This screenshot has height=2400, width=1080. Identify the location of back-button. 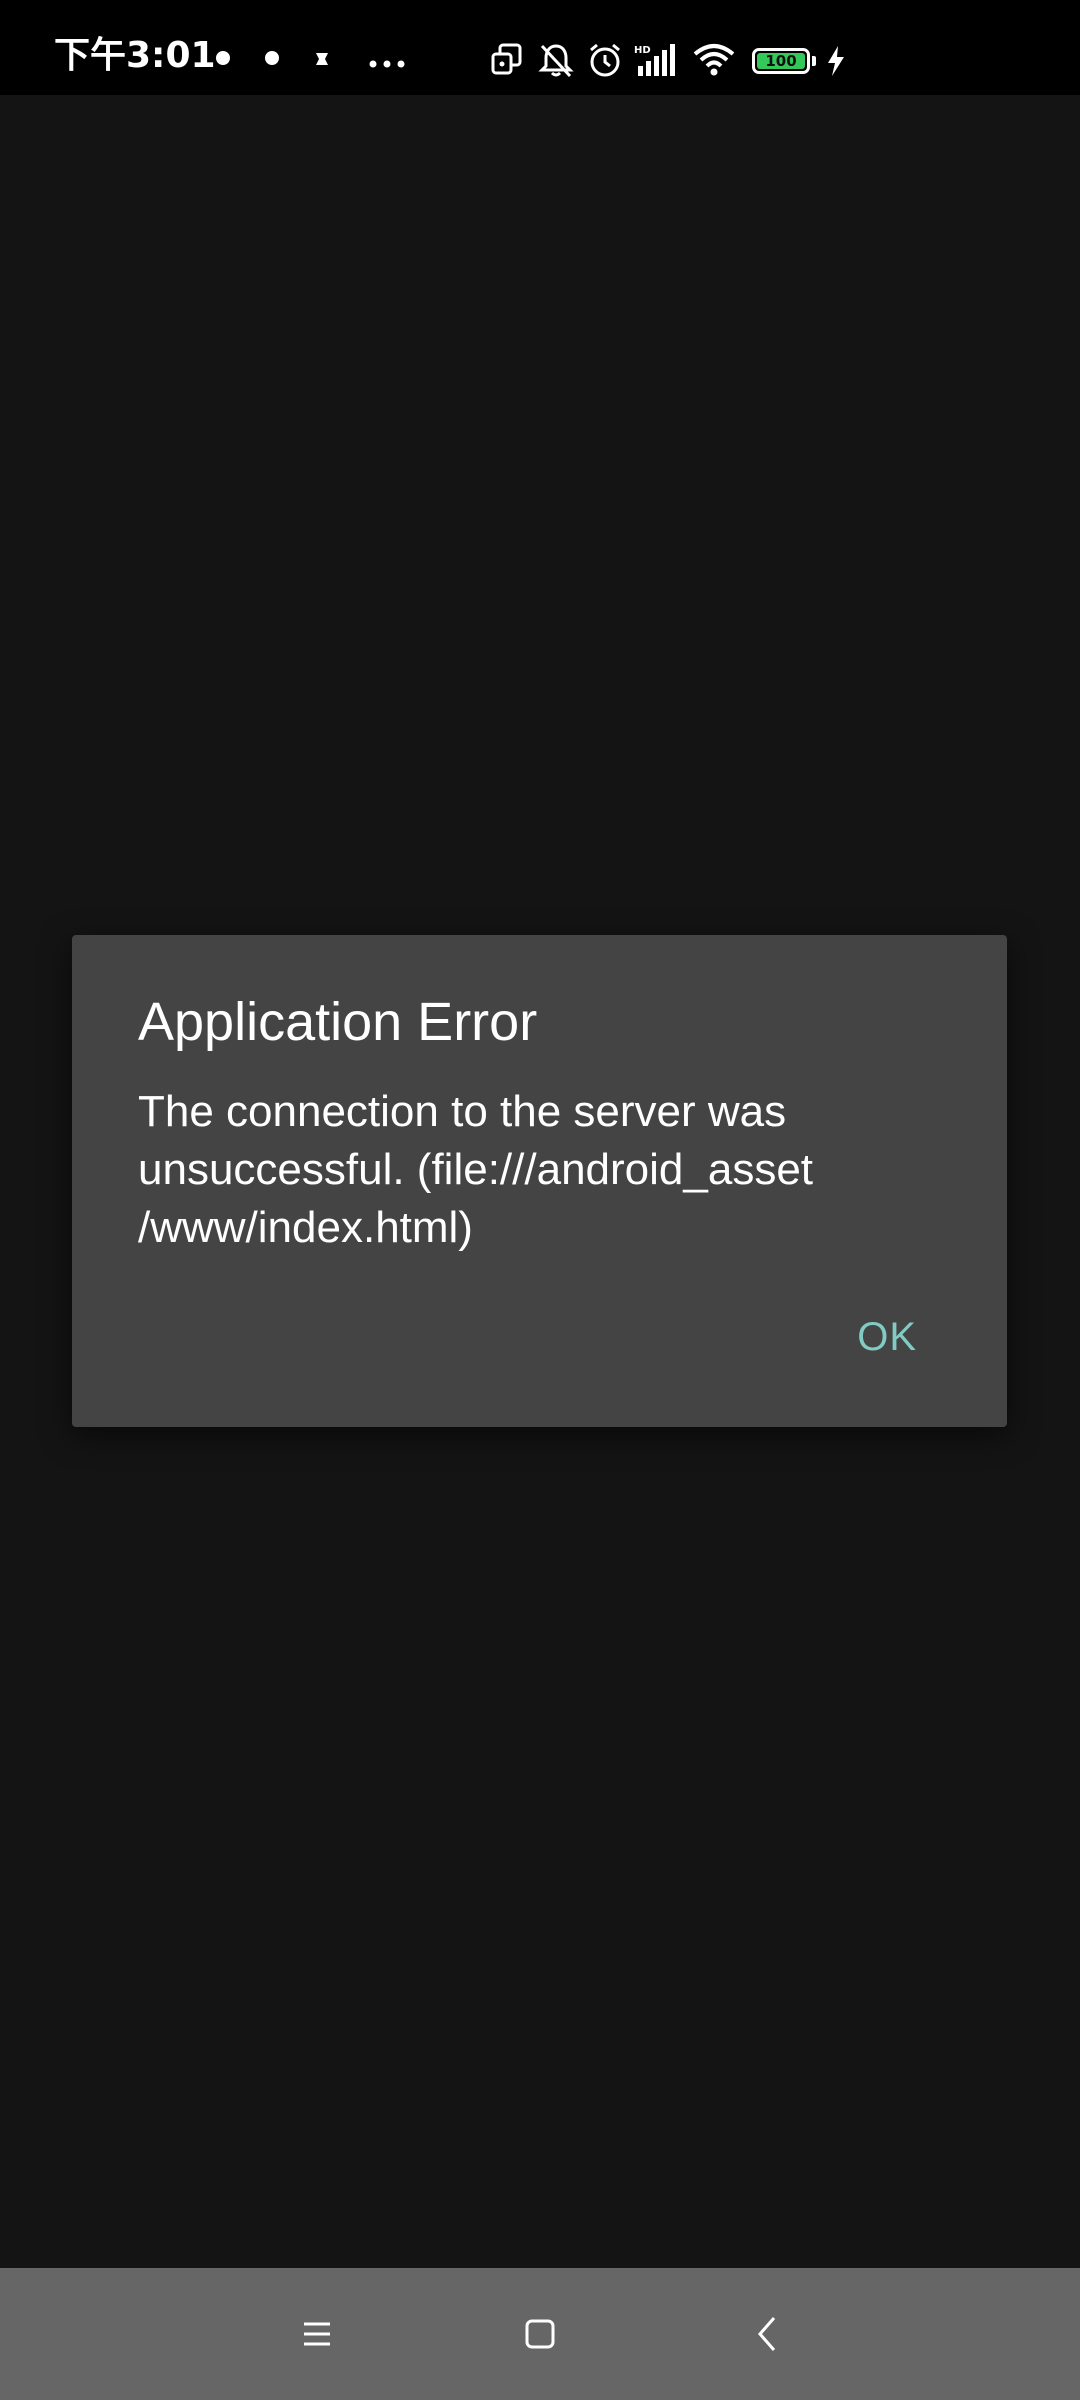
(768, 2334).